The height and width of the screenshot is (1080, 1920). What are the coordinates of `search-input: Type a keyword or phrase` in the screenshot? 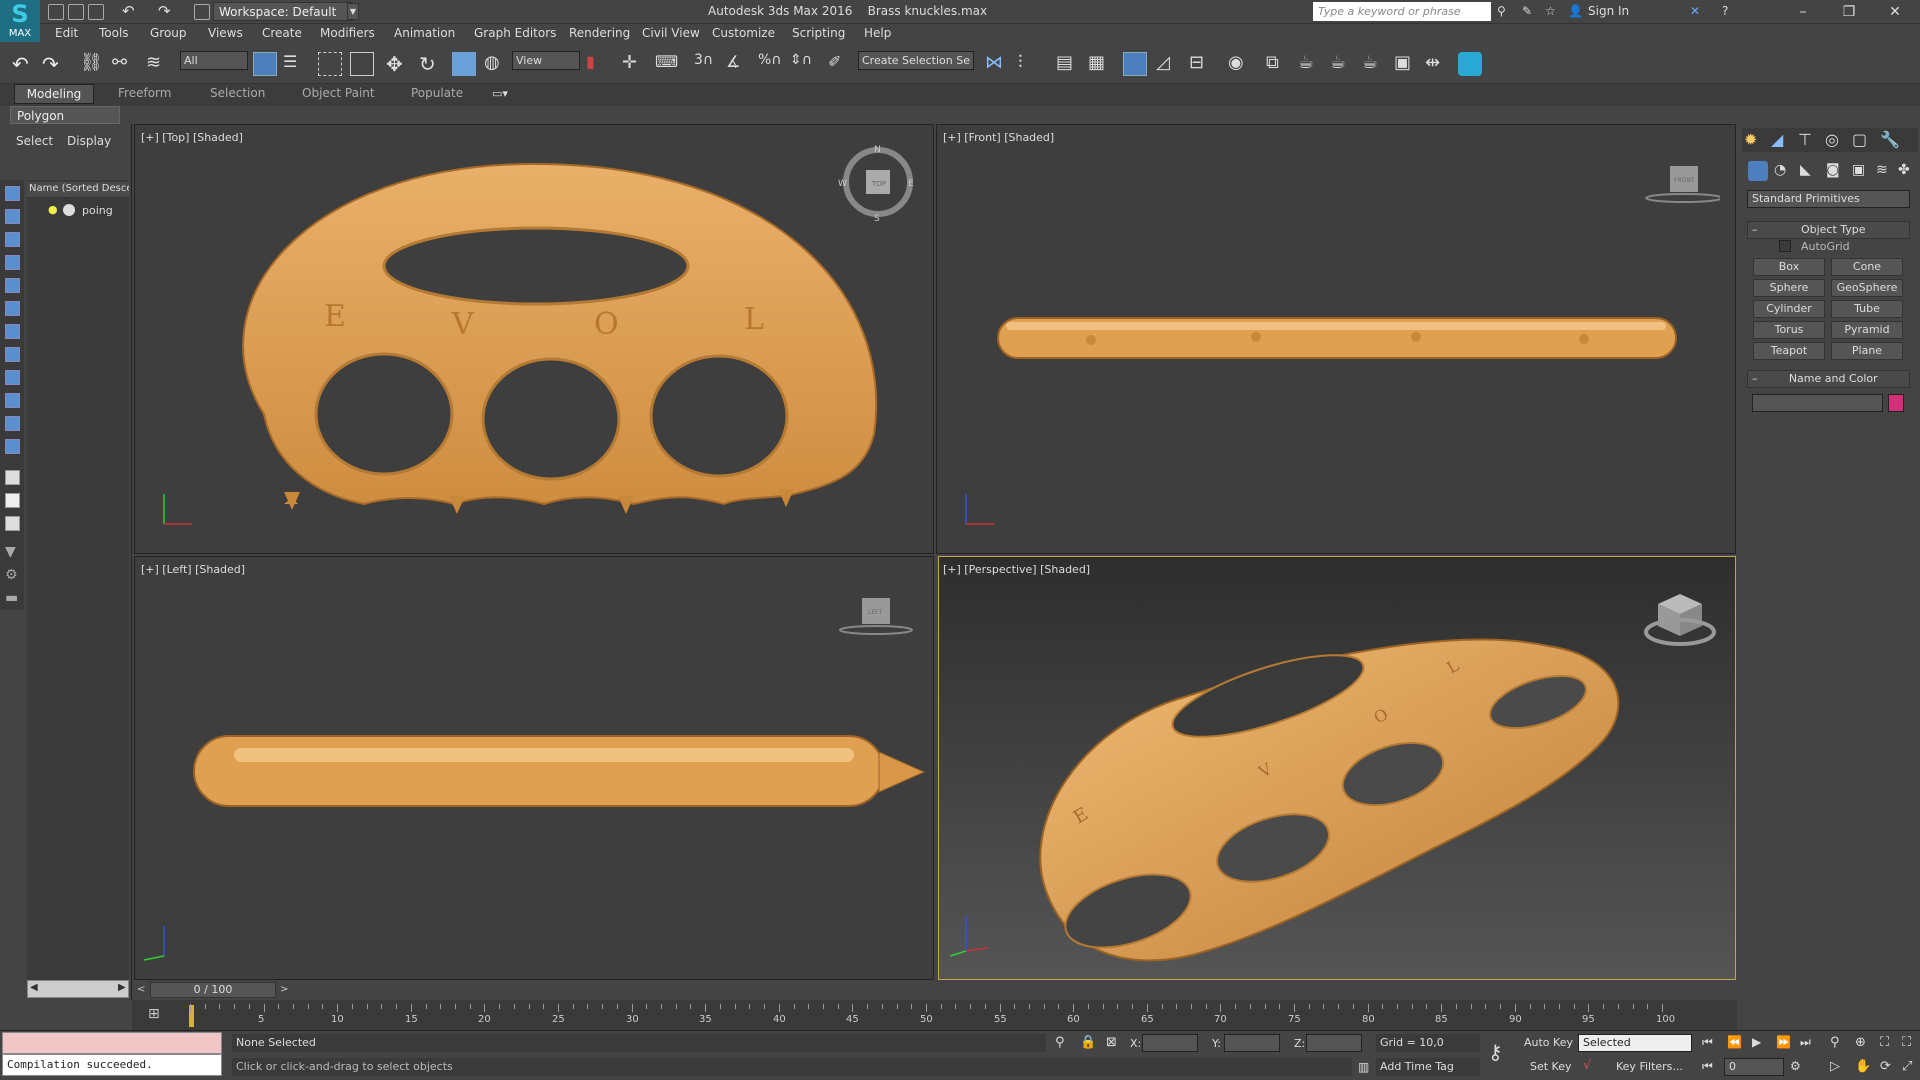 It's located at (1402, 11).